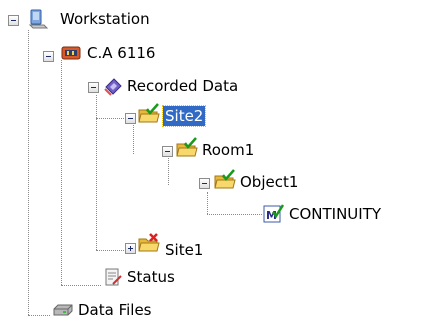 Image resolution: width=433 pixels, height=322 pixels. What do you see at coordinates (228, 150) in the screenshot?
I see `tree-item-room1: Room1` at bounding box center [228, 150].